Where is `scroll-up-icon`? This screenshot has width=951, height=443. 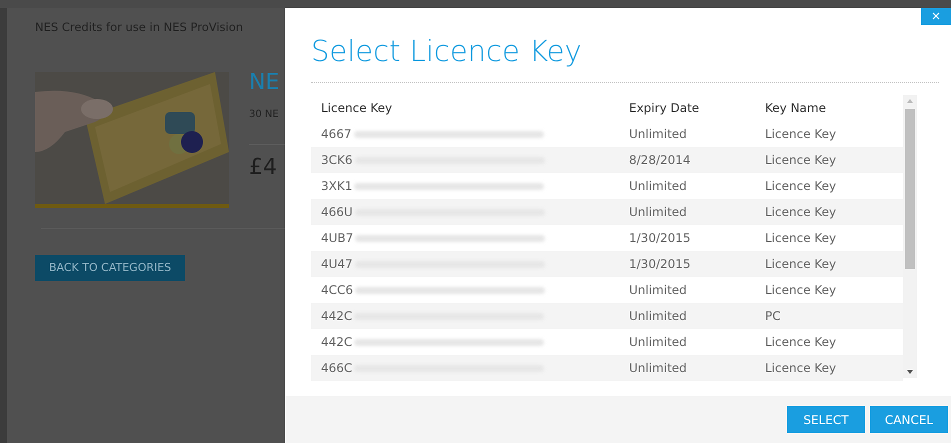 scroll-up-icon is located at coordinates (910, 101).